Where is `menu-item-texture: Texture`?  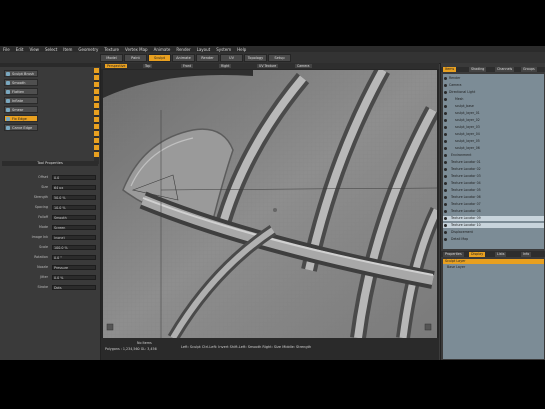 menu-item-texture: Texture is located at coordinates (111, 49).